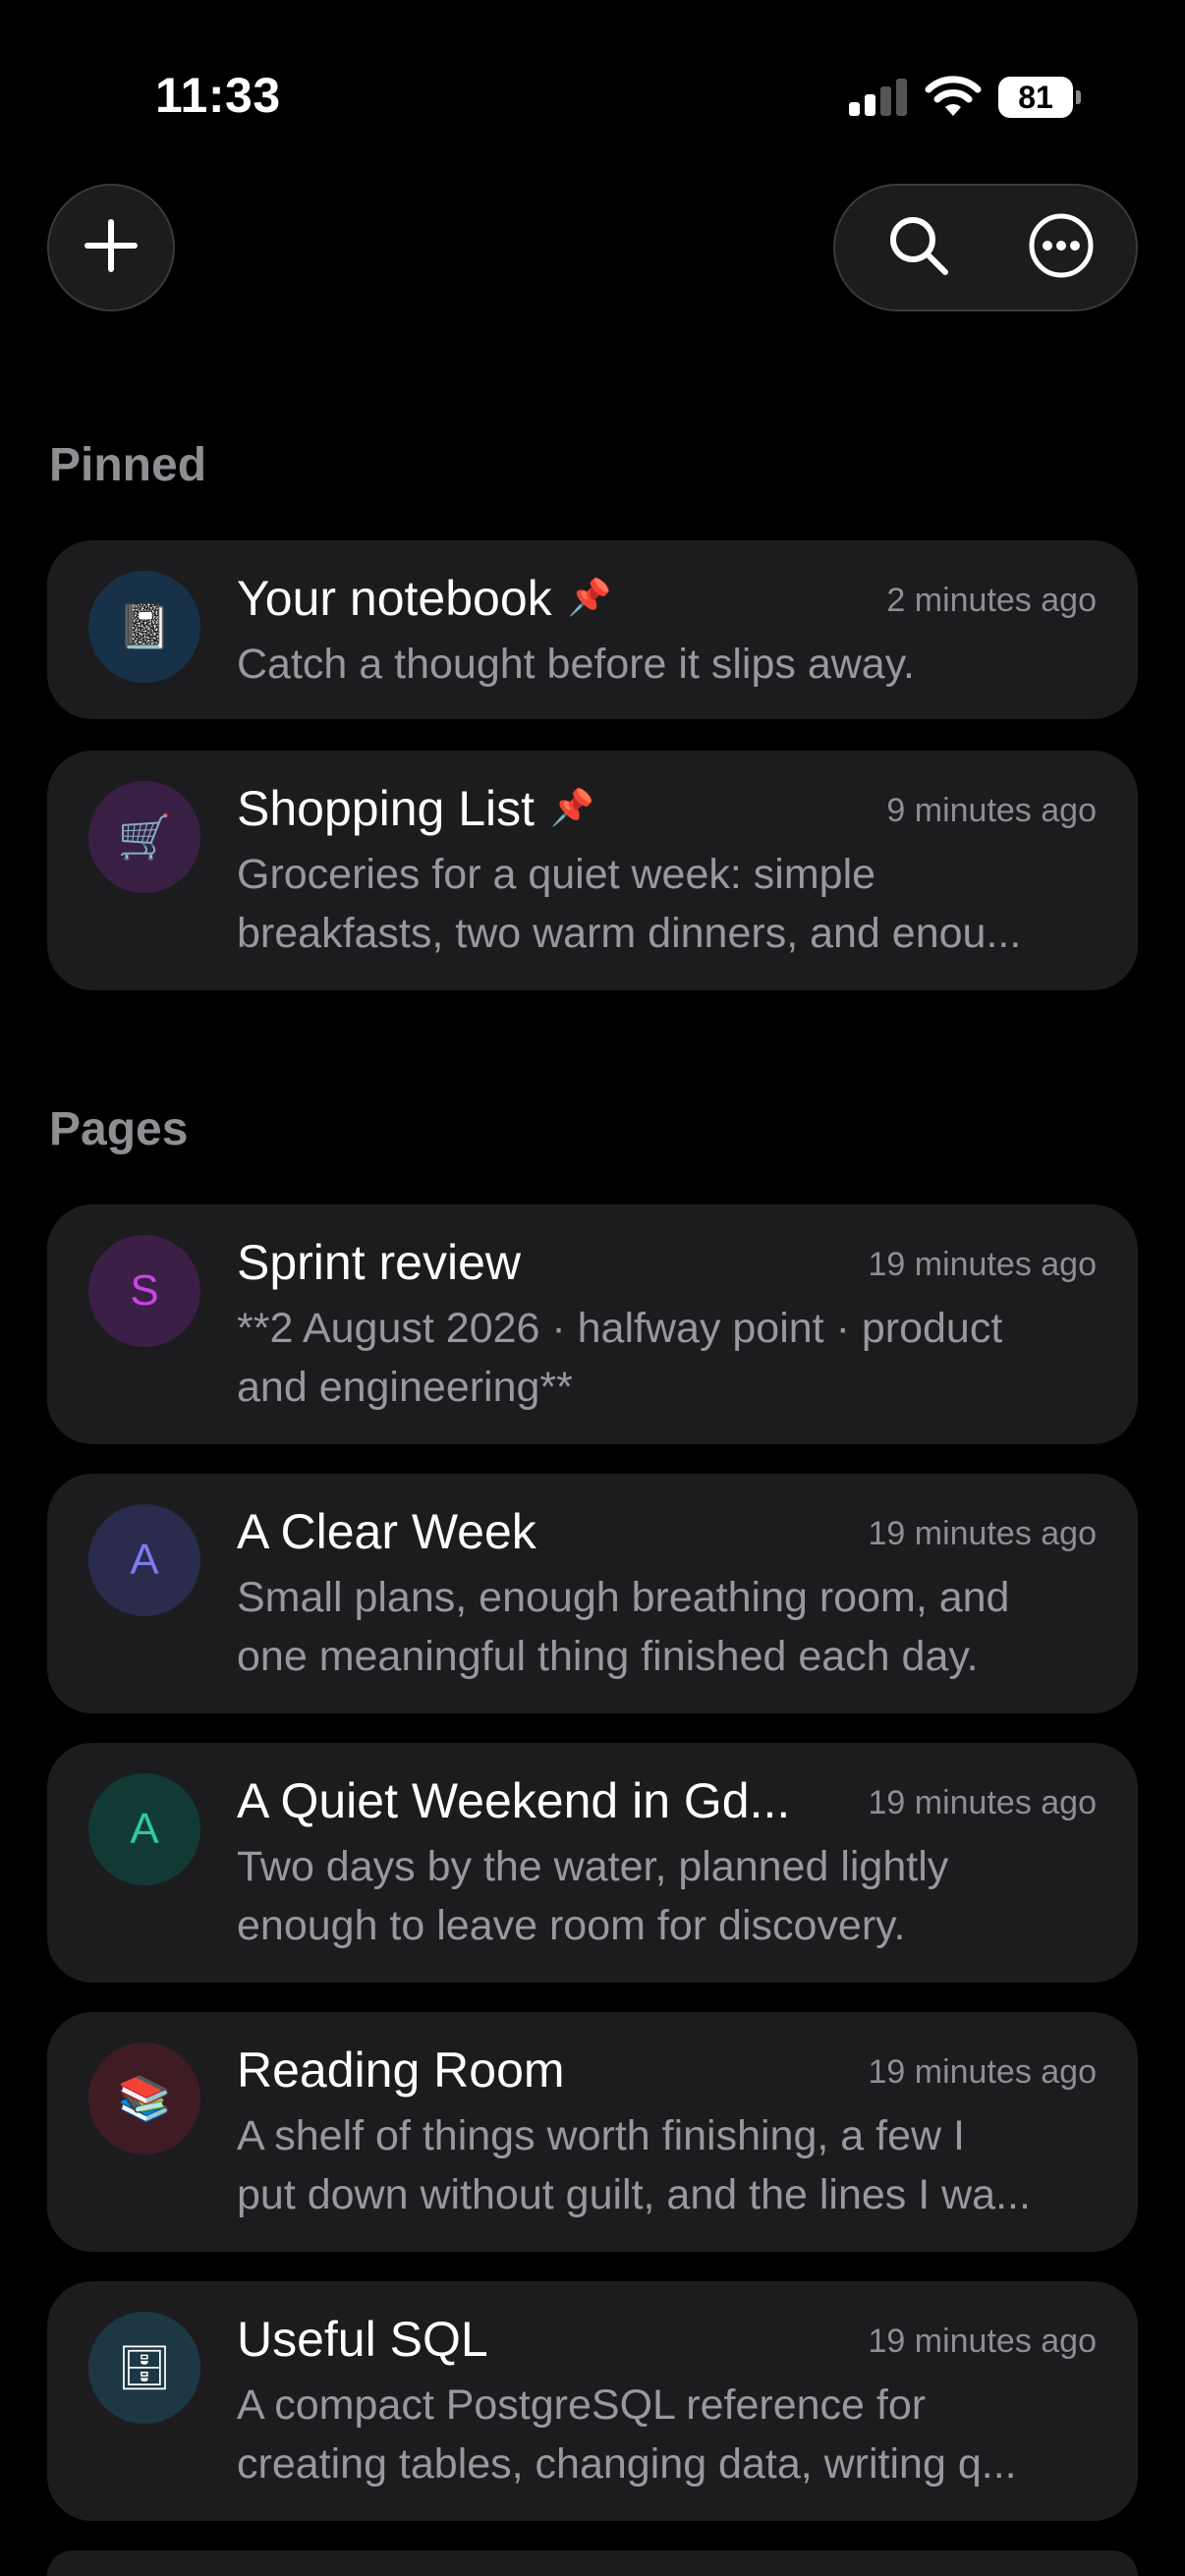 Image resolution: width=1185 pixels, height=2576 pixels. I want to click on more-options-button, so click(1061, 247).